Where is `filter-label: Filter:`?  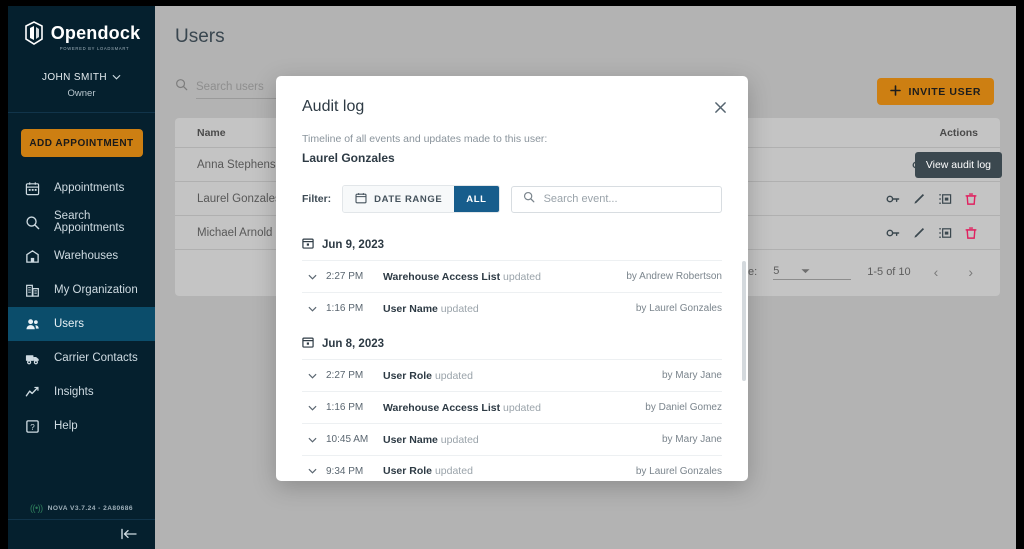 filter-label: Filter: is located at coordinates (317, 199).